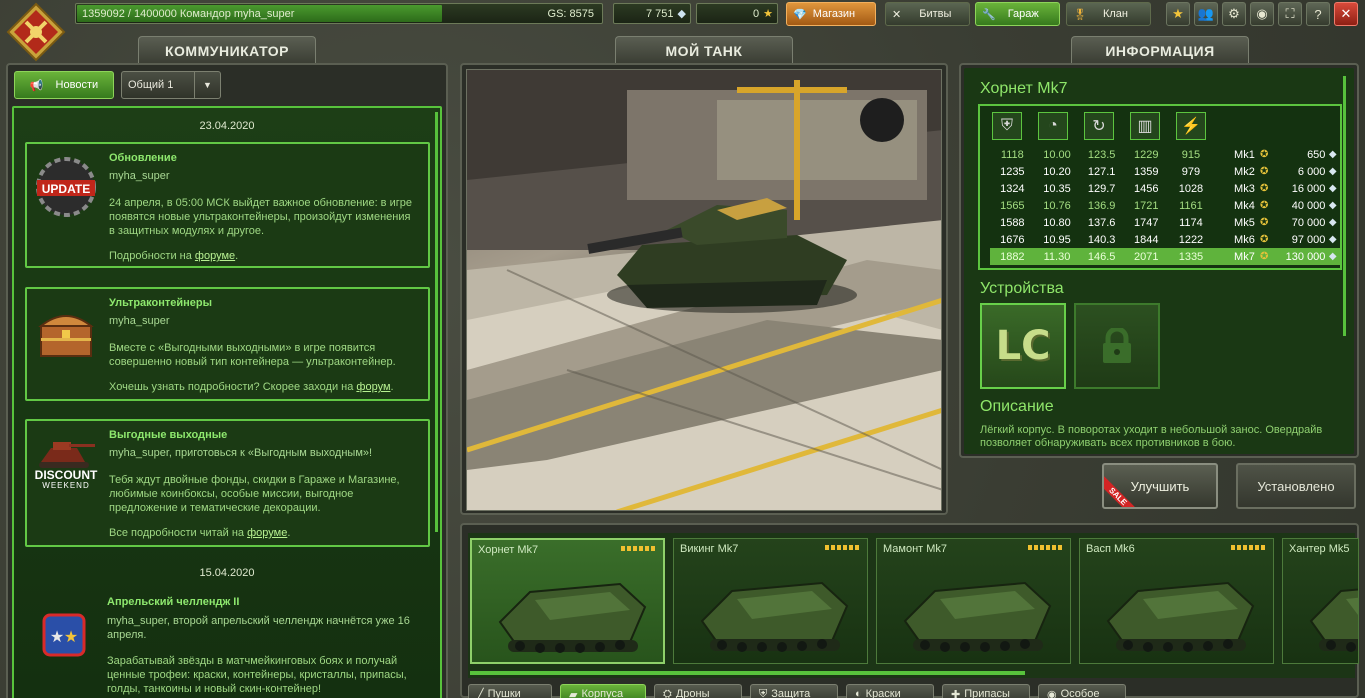 The image size is (1365, 698). Describe the element at coordinates (603, 691) in the screenshot. I see `tab-hull: ▰ Корпуса` at that location.